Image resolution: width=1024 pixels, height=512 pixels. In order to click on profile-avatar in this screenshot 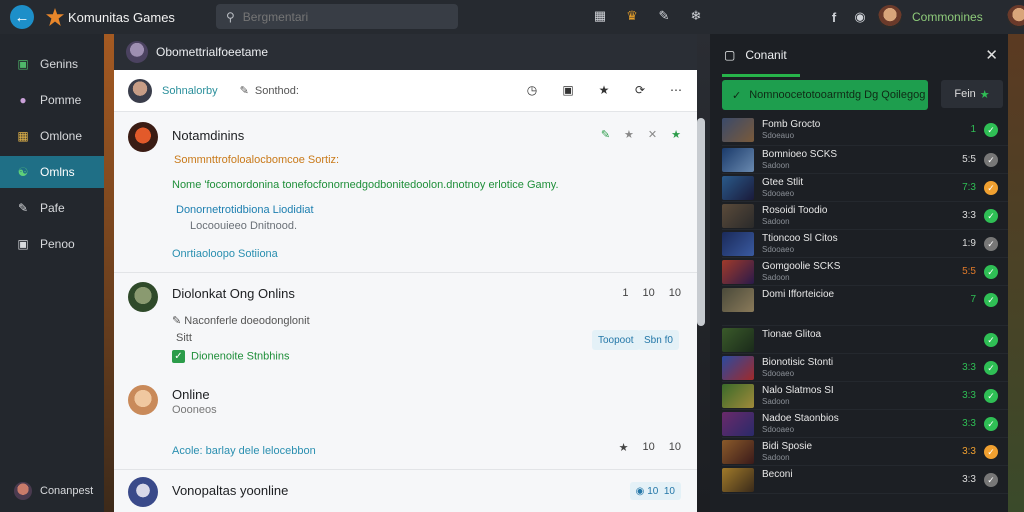, I will do `click(1015, 17)`.